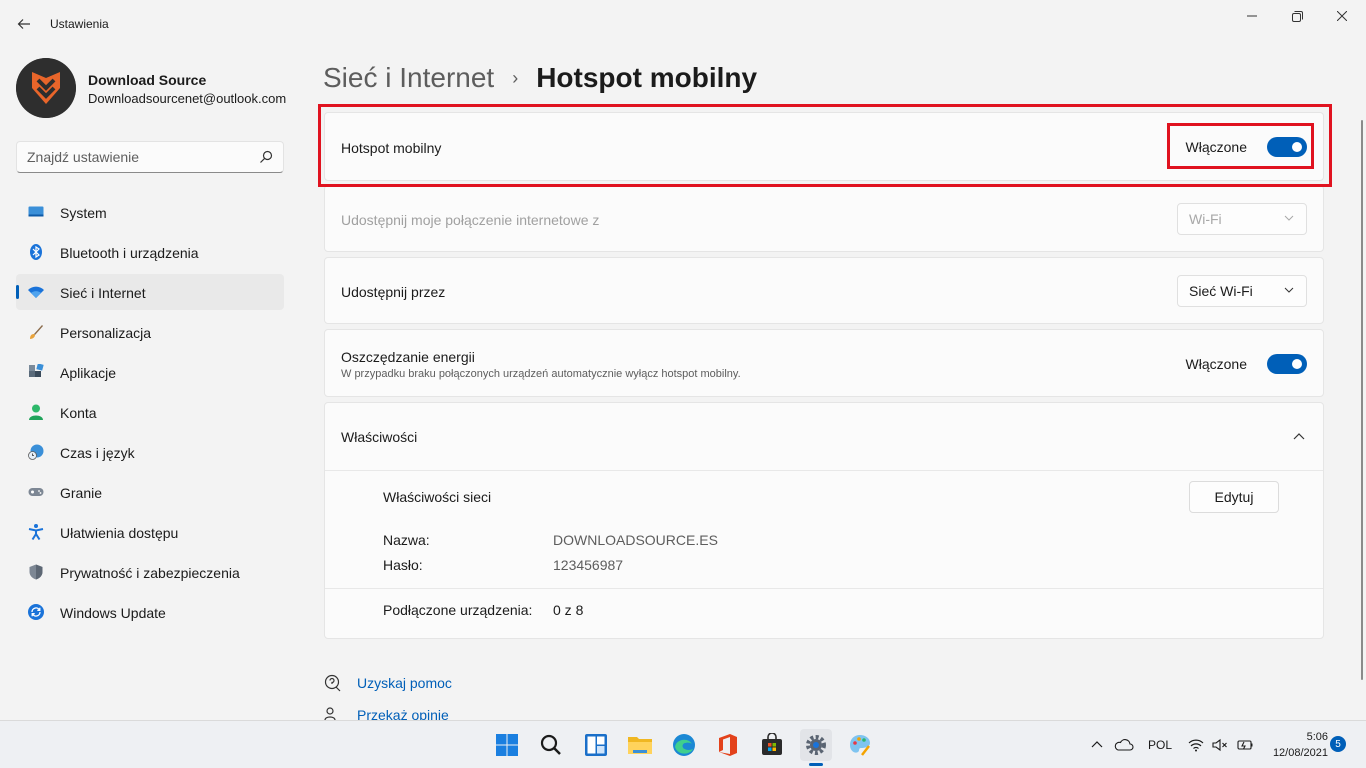 The width and height of the screenshot is (1366, 768). What do you see at coordinates (1234, 497) in the screenshot?
I see `edit-button: Edytuj` at bounding box center [1234, 497].